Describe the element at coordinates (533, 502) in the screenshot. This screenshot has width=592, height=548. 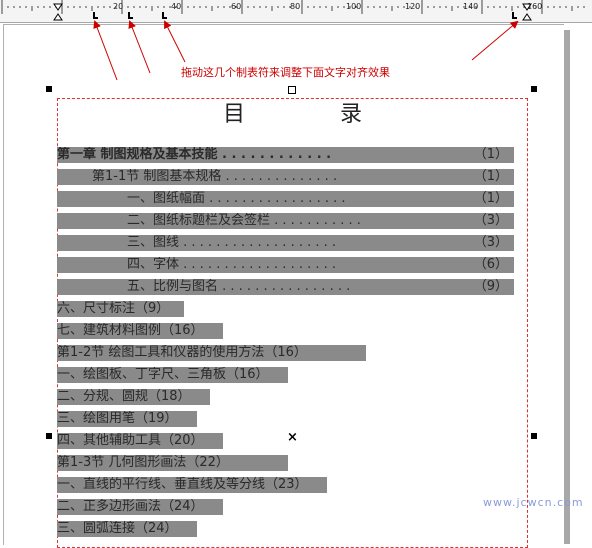
I see `watermark-text: www.jcwcn.com` at that location.